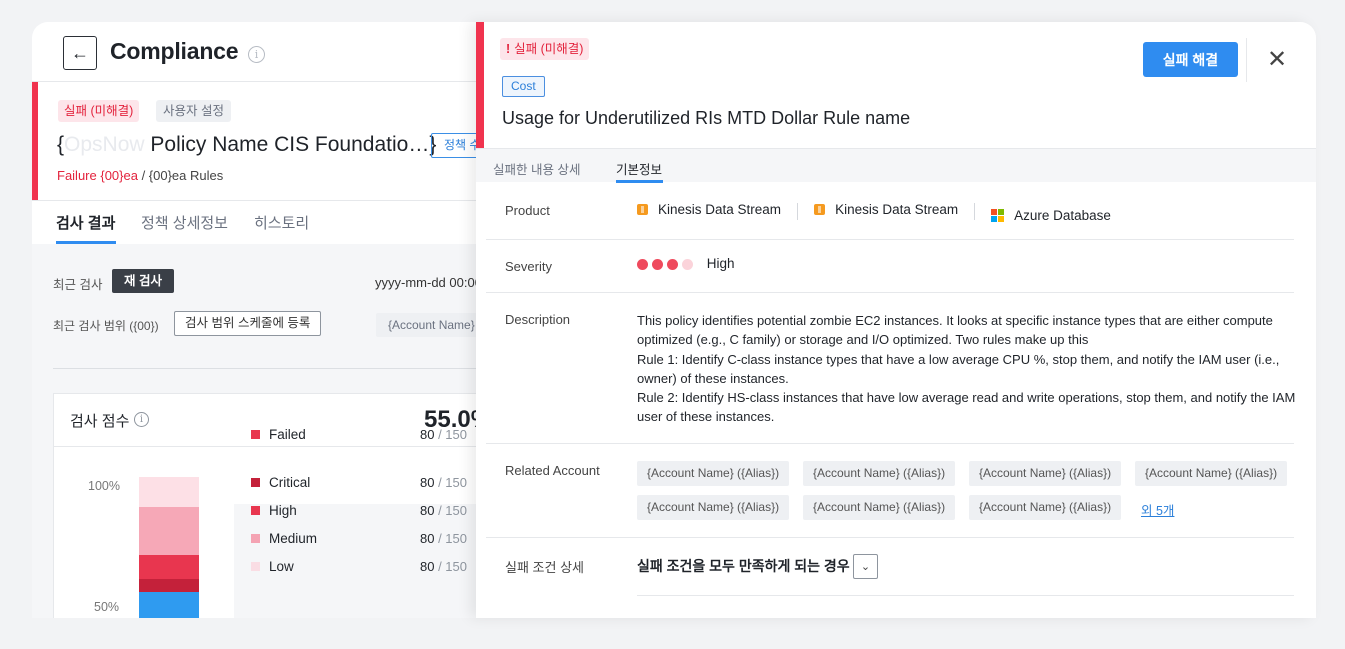  What do you see at coordinates (998, 215) in the screenshot?
I see `microsoft-icon` at bounding box center [998, 215].